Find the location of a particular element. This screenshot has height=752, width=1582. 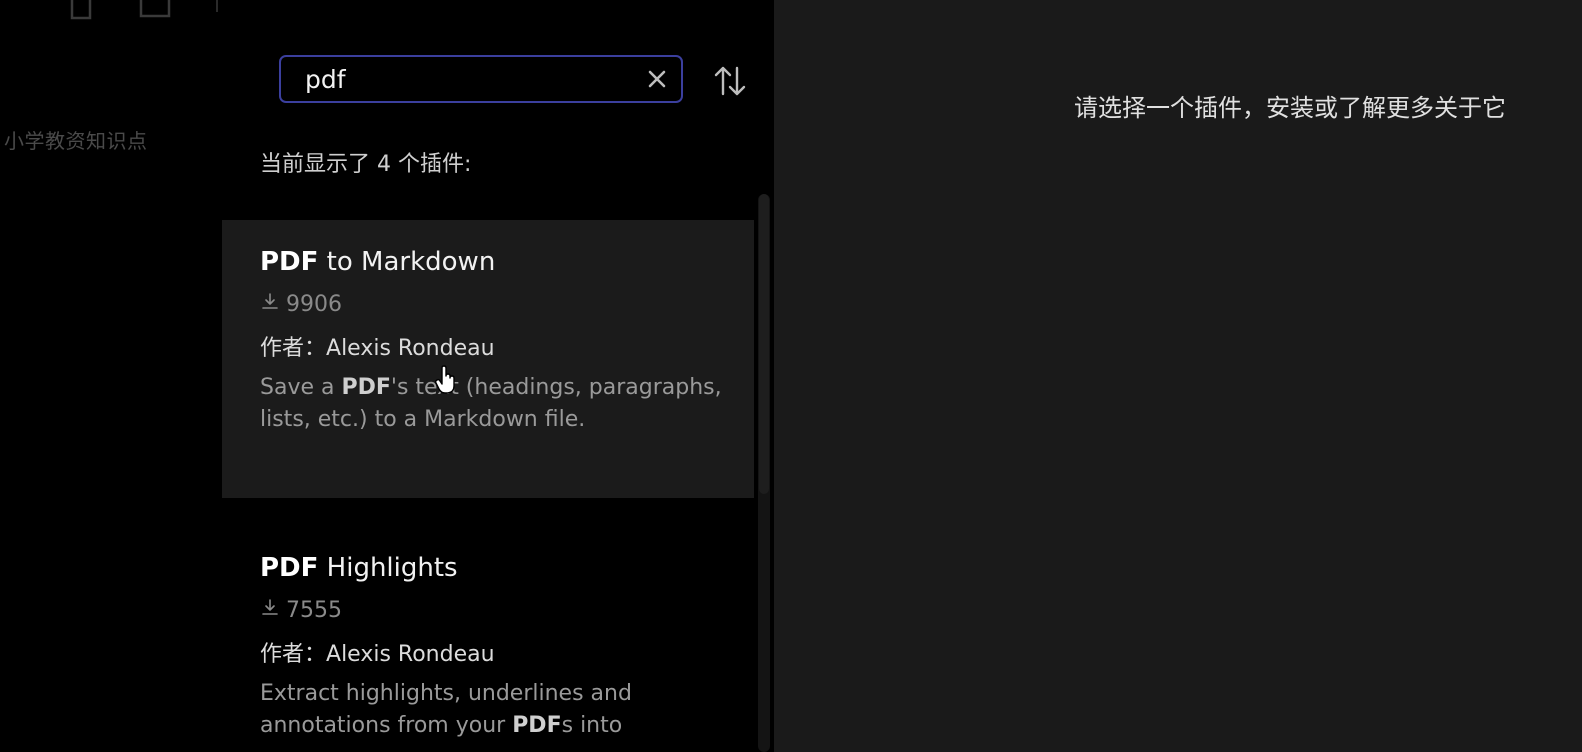

new-folder-icon is located at coordinates (155, 10).